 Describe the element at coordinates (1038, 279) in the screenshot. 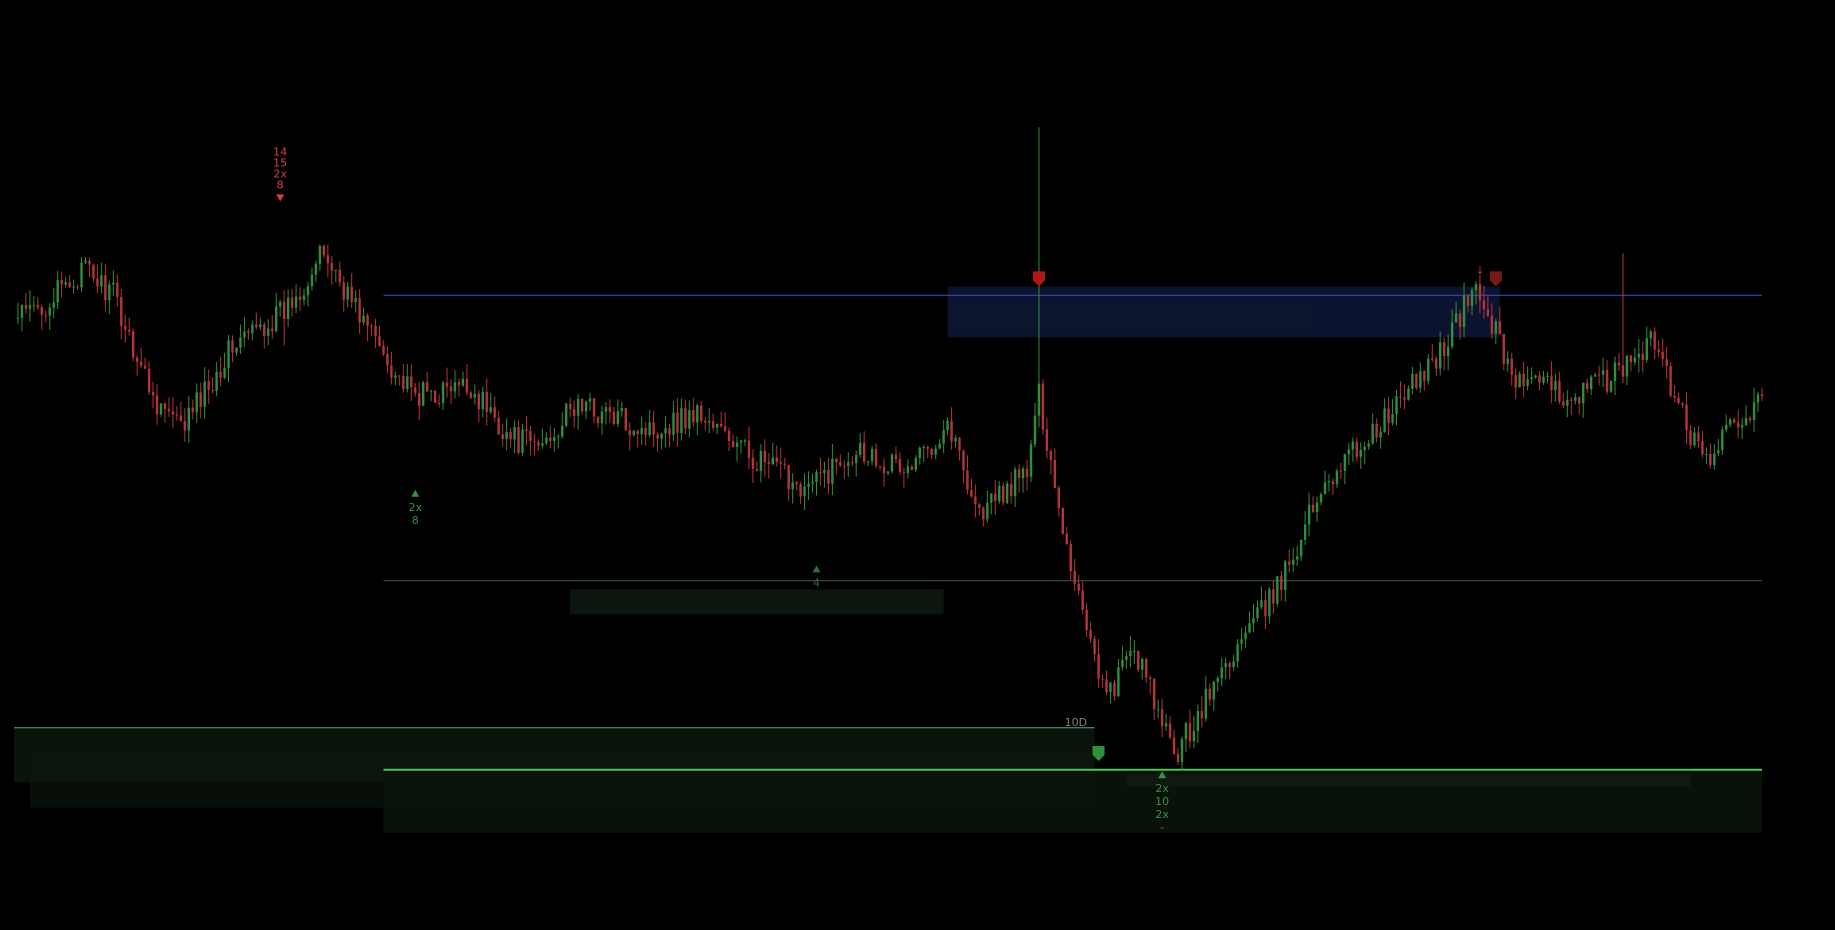

I see `shield-icon` at that location.